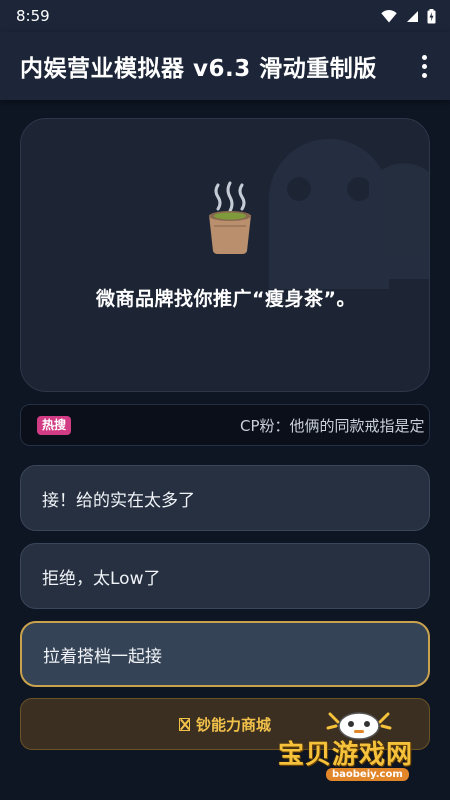 The width and height of the screenshot is (450, 800). What do you see at coordinates (225, 576) in the screenshot?
I see `choice-reject-button: 拒绝，太Low了` at bounding box center [225, 576].